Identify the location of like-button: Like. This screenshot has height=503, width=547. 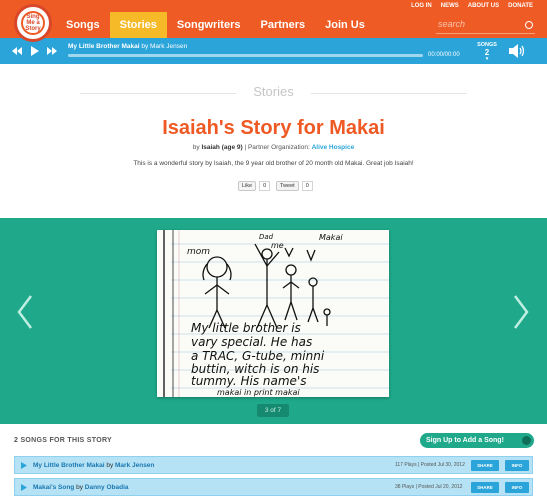
(247, 186).